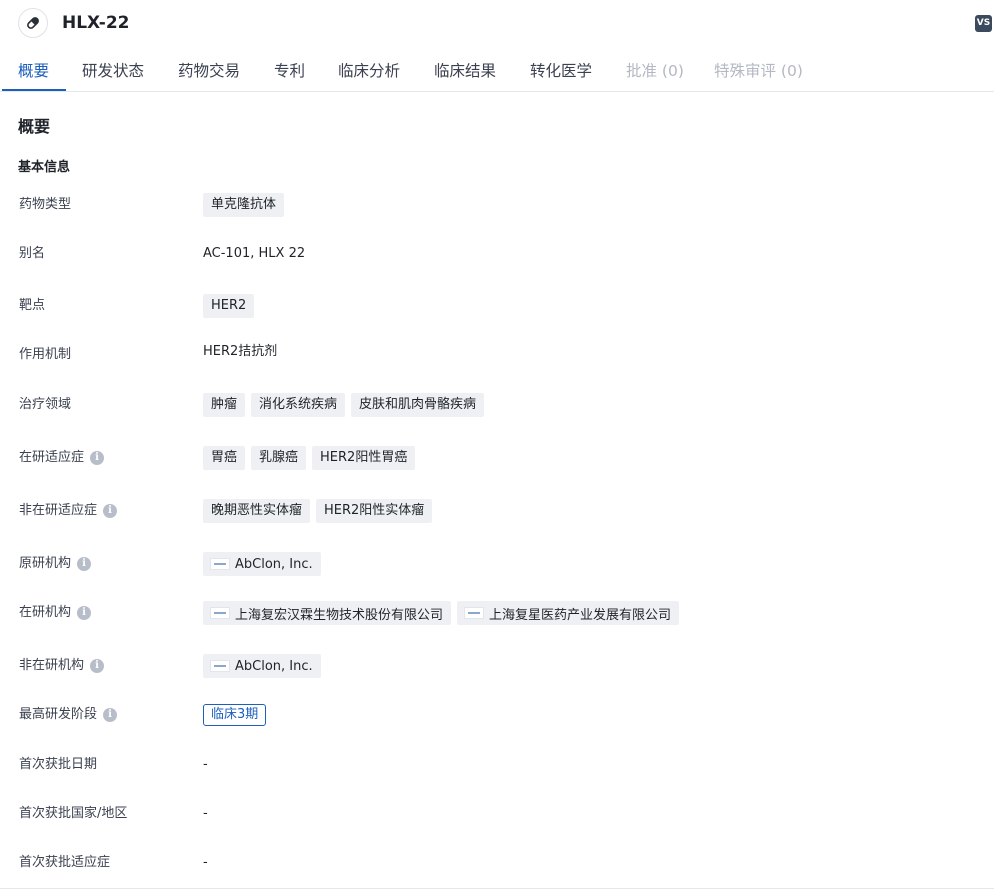 The width and height of the screenshot is (994, 892). What do you see at coordinates (298, 405) in the screenshot?
I see `therapeutic-area-tag: 消化系统疾病` at bounding box center [298, 405].